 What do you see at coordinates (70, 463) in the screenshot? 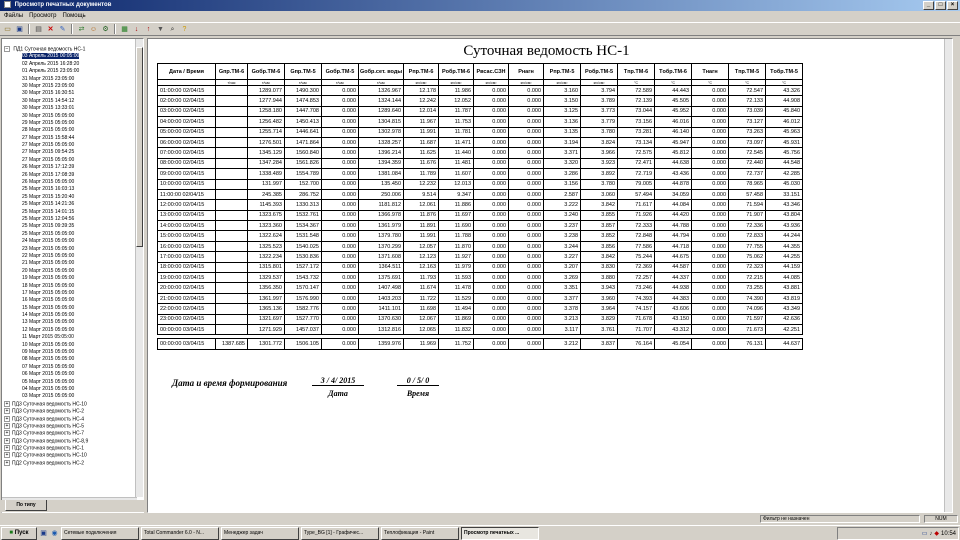
I see `tree-report-type: + ПД2 Суточная ведомость НС-2` at bounding box center [70, 463].